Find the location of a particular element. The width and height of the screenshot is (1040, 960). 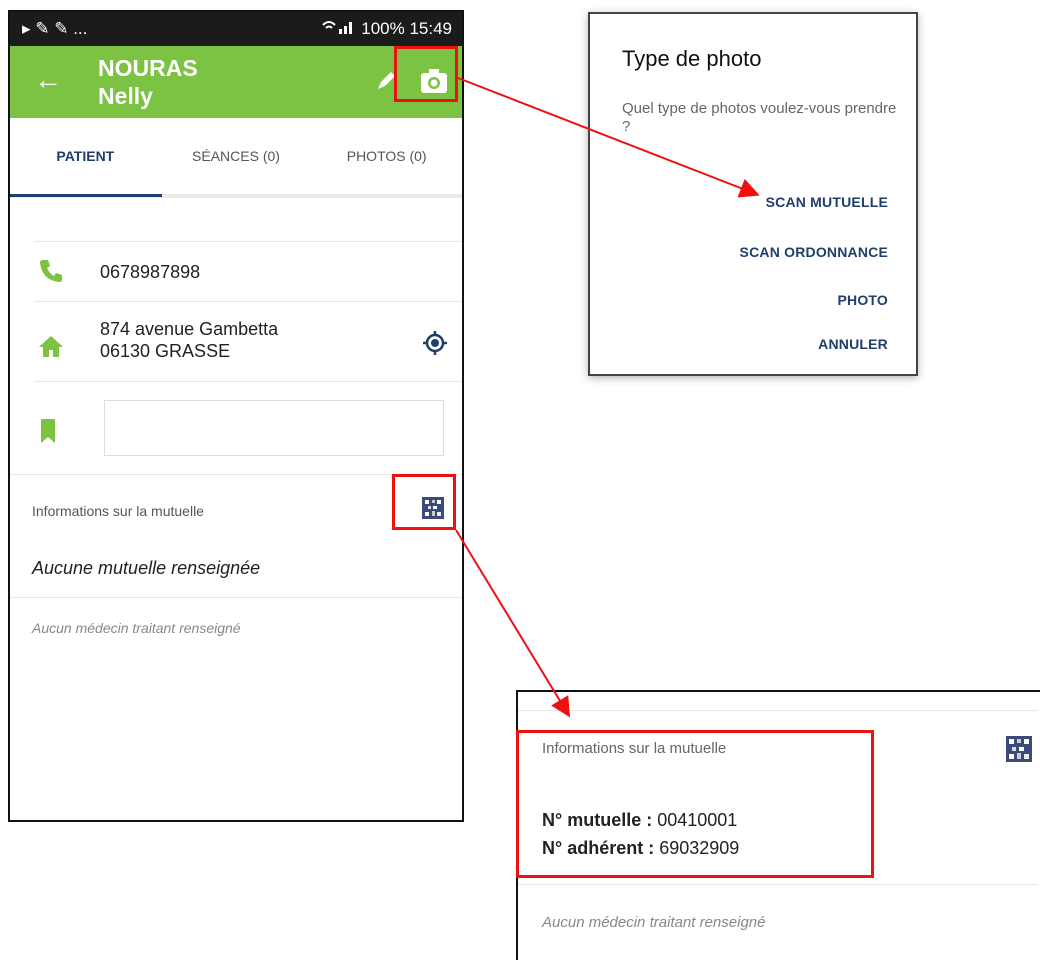

arrow-to-scan-mutuelle is located at coordinates (608, 137).